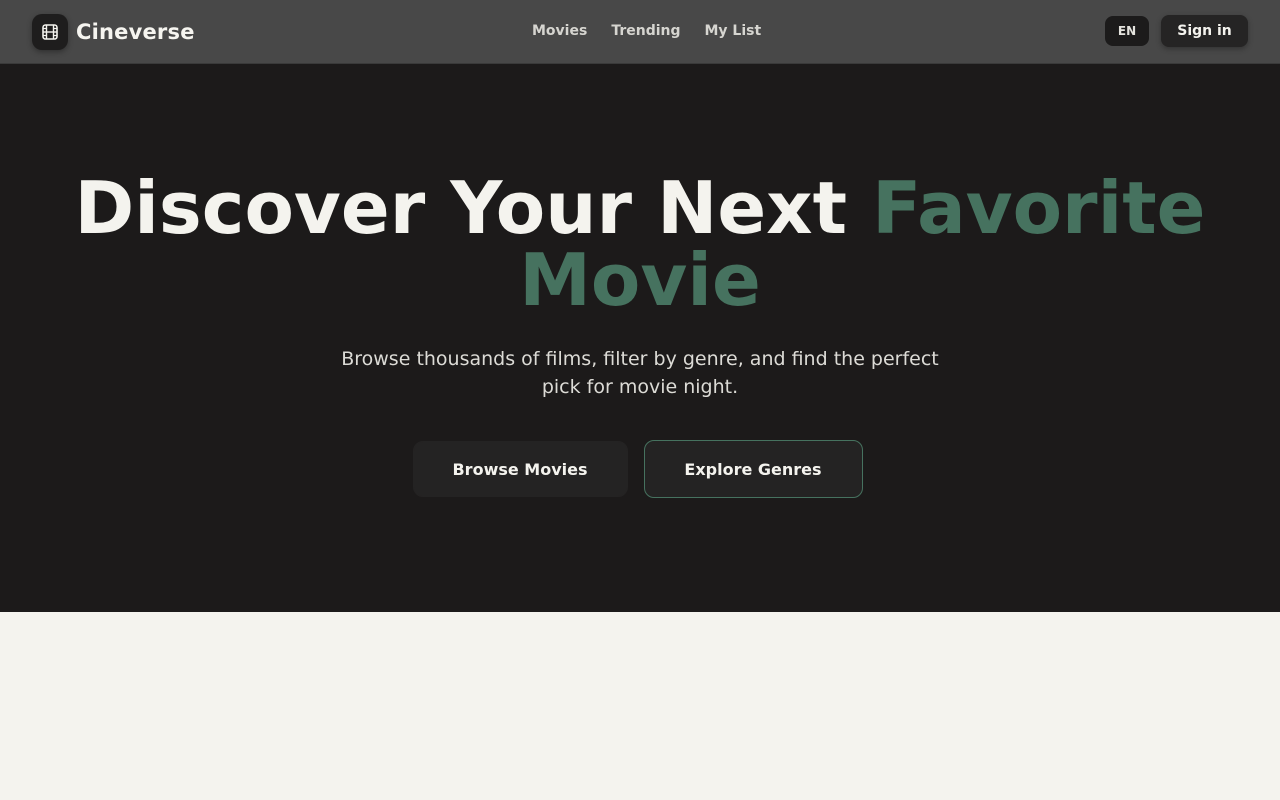 This screenshot has width=1280, height=800. Describe the element at coordinates (559, 31) in the screenshot. I see `nav-link-movies: Movies` at that location.